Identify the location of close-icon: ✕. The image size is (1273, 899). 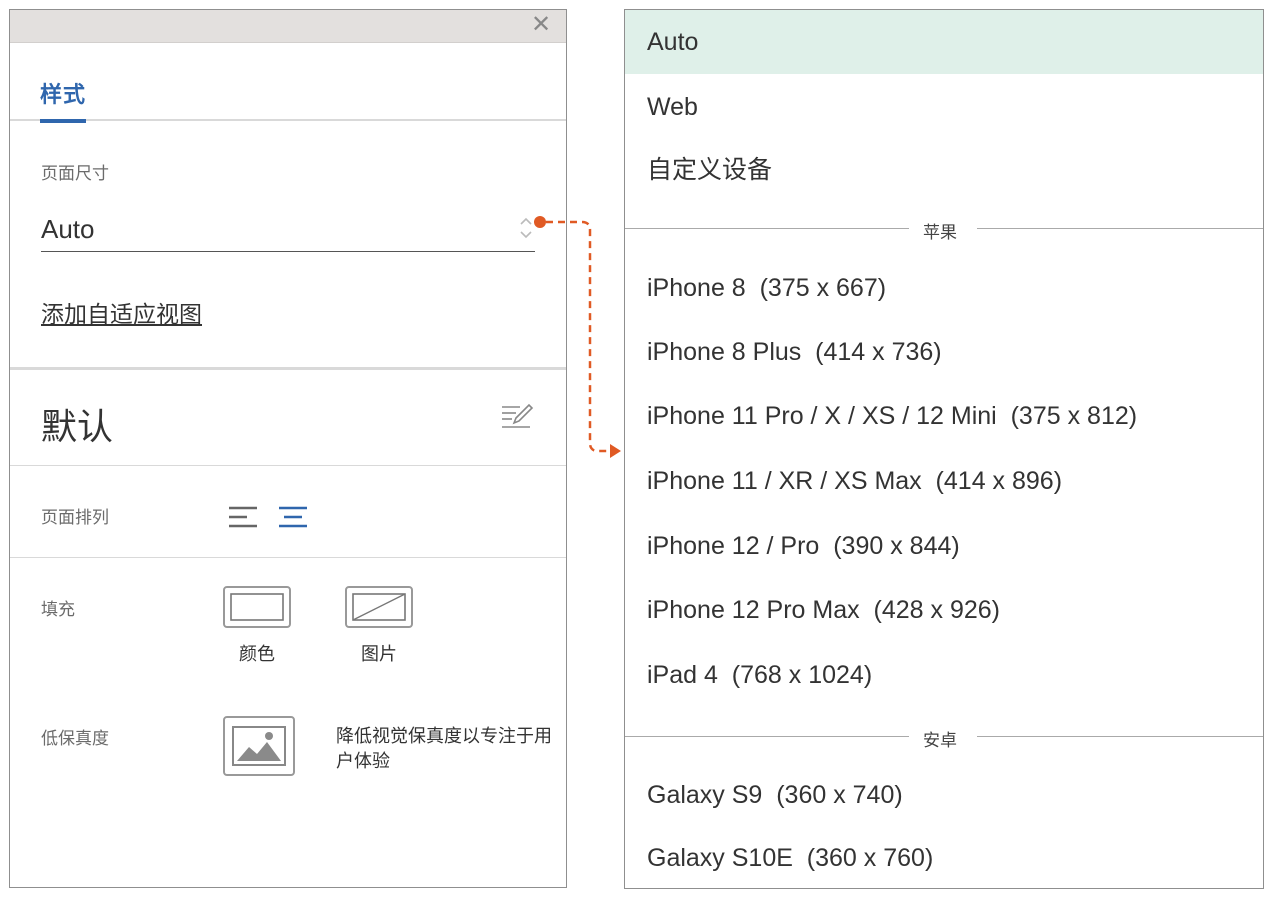
(541, 24).